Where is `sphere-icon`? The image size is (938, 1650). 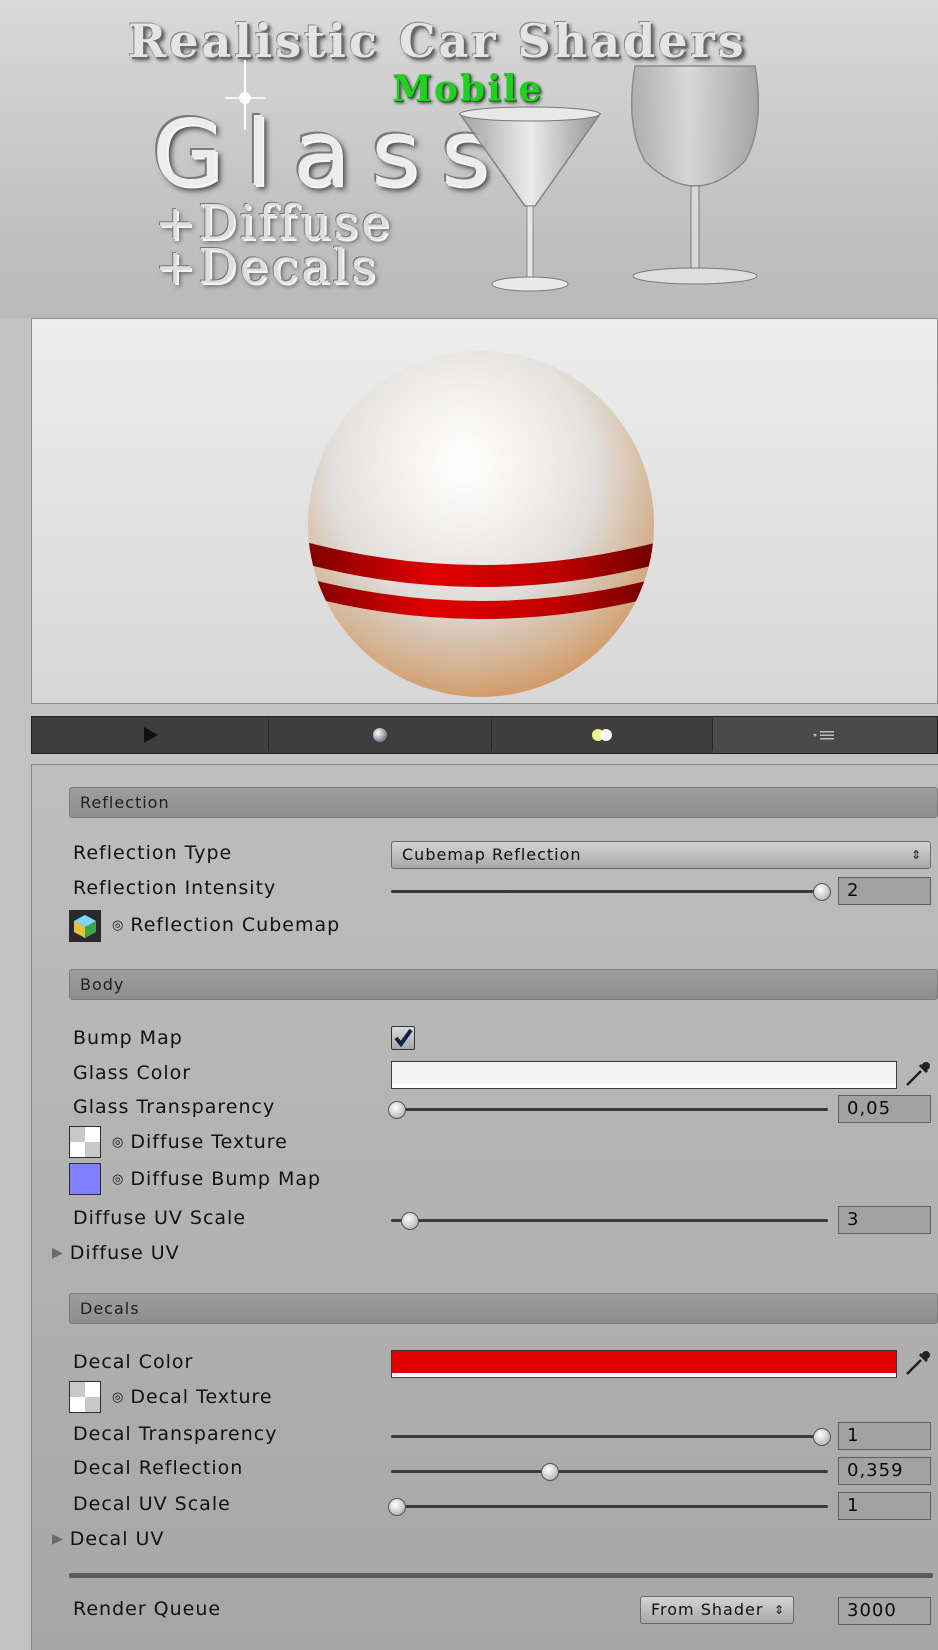
sphere-icon is located at coordinates (380, 735).